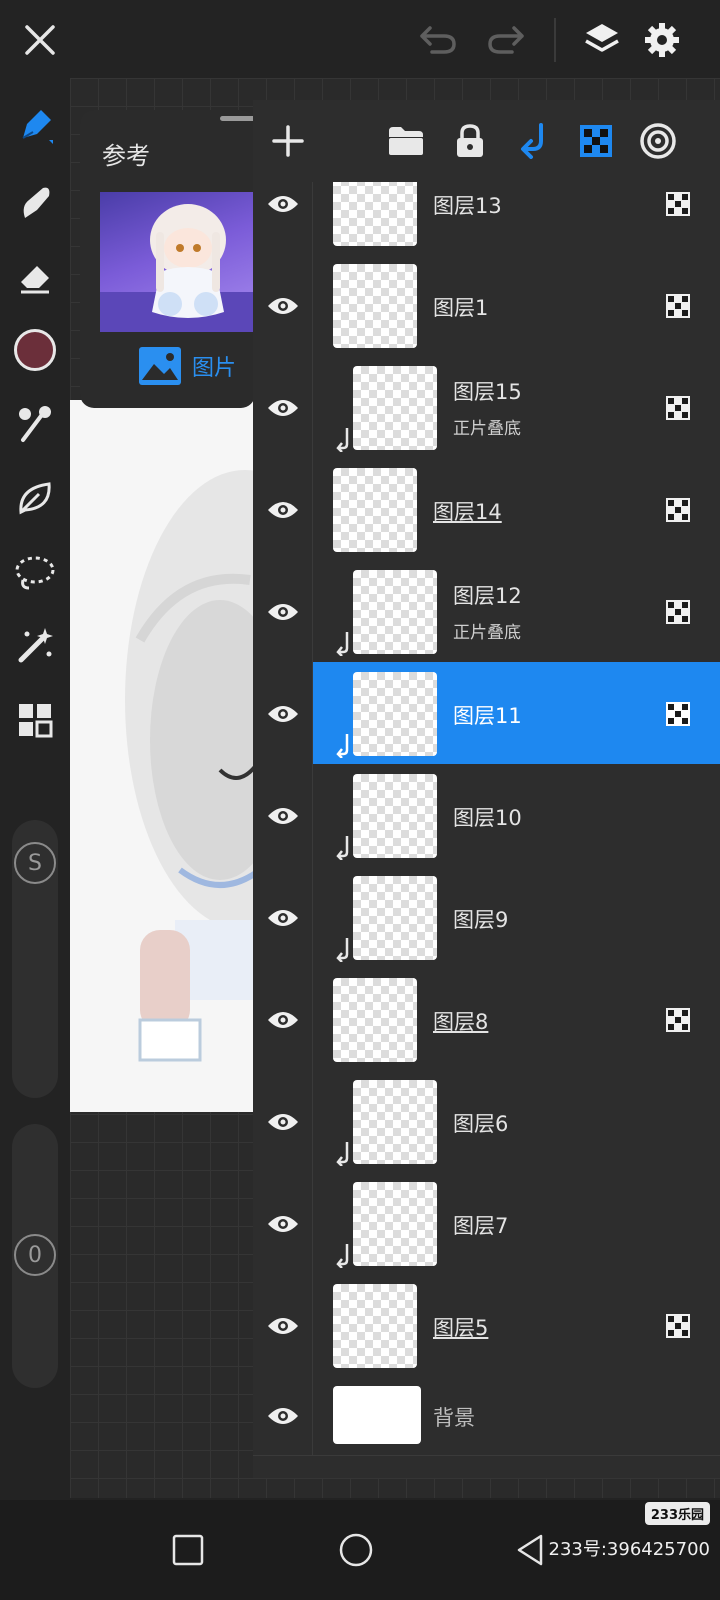 Image resolution: width=720 pixels, height=1600 pixels. What do you see at coordinates (35, 350) in the screenshot?
I see `color-swatch` at bounding box center [35, 350].